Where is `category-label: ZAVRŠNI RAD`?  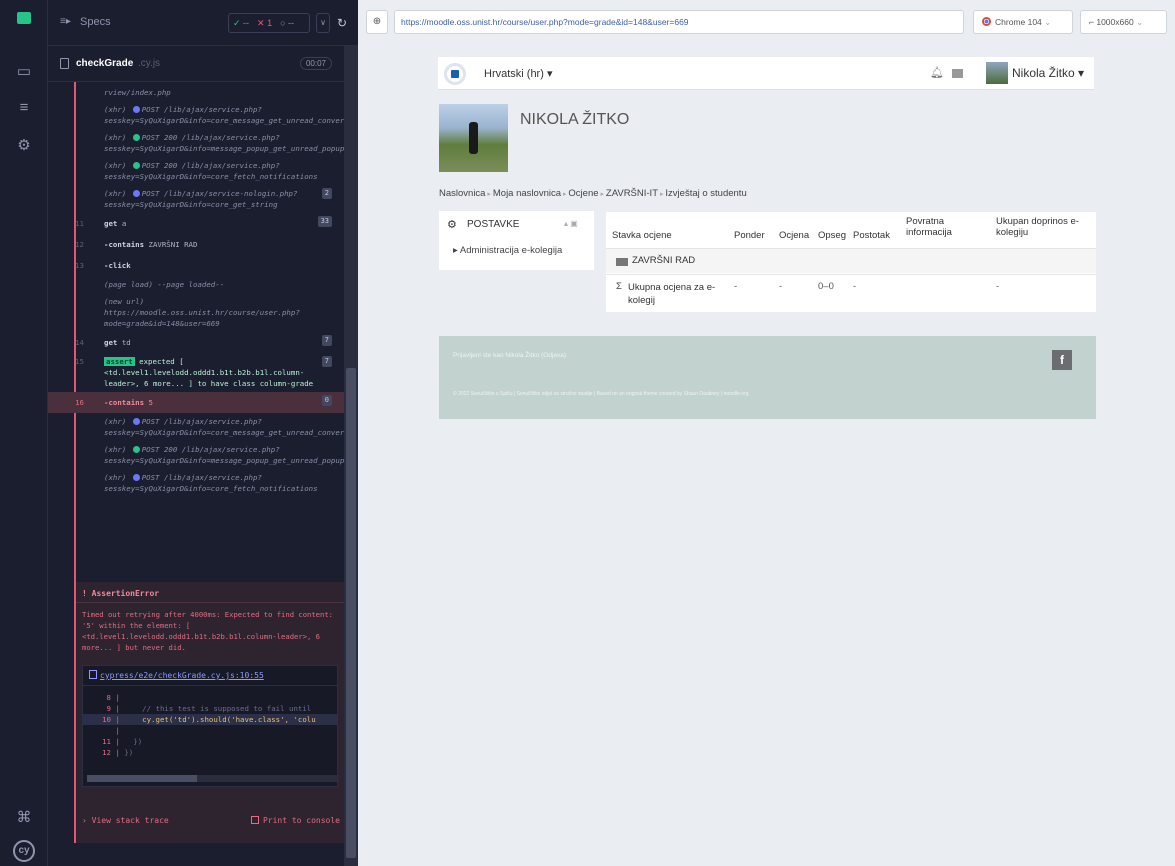 category-label: ZAVRŠNI RAD is located at coordinates (664, 260).